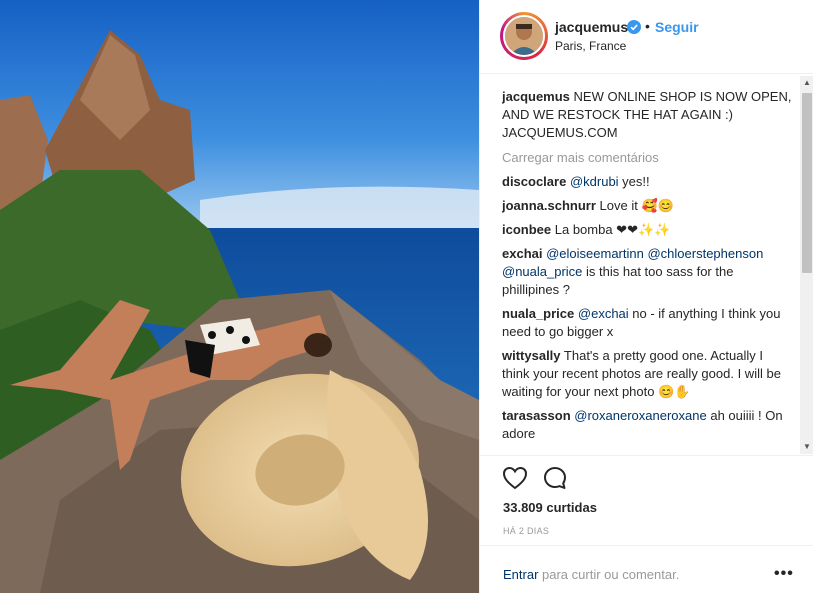 The height and width of the screenshot is (593, 813). I want to click on avatar-portrait, so click(524, 36).